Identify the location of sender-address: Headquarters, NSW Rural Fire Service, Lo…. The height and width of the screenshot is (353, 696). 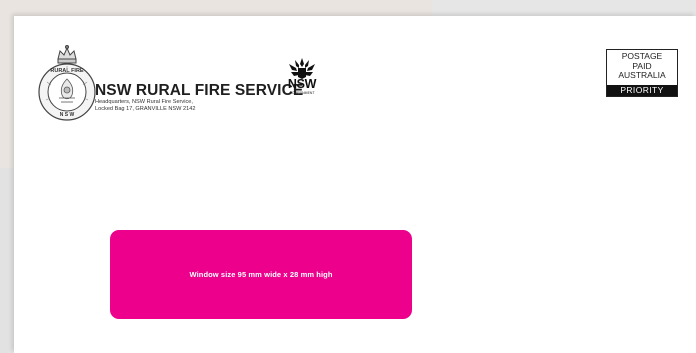
(145, 105).